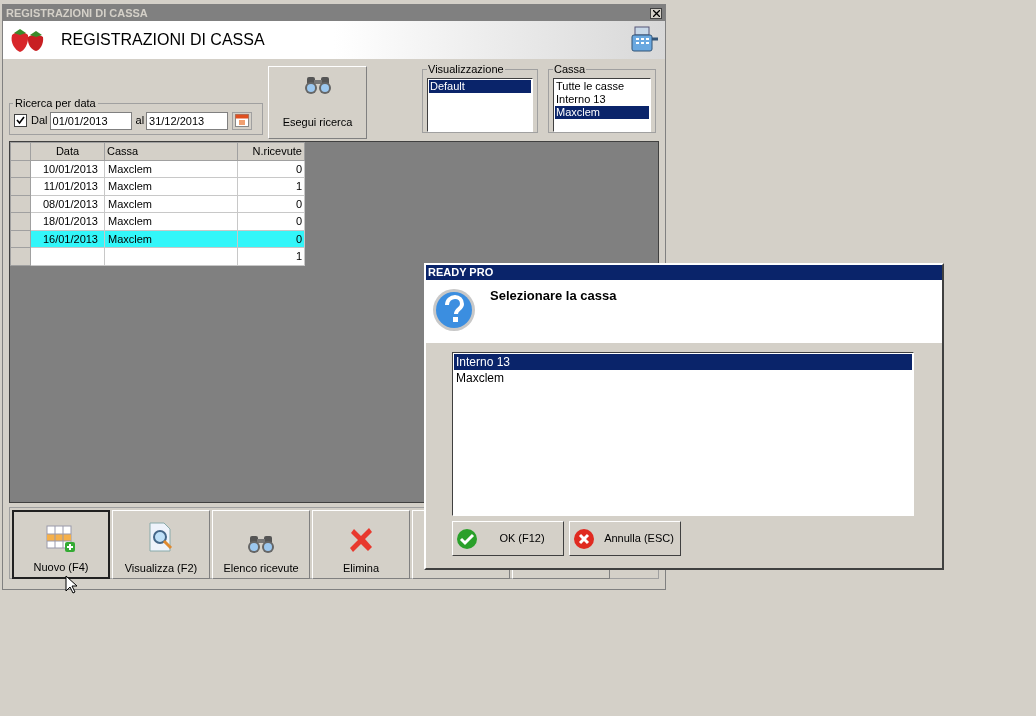 This screenshot has width=1036, height=716. Describe the element at coordinates (67, 151) in the screenshot. I see `column-header: Data` at that location.